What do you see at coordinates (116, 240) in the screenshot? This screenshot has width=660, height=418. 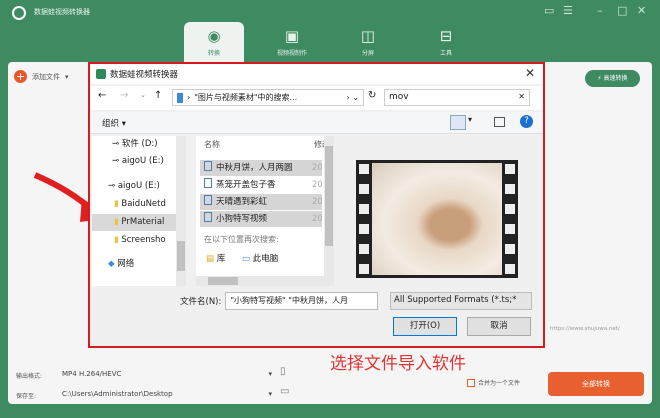 I see `folder-icon: ▮` at bounding box center [116, 240].